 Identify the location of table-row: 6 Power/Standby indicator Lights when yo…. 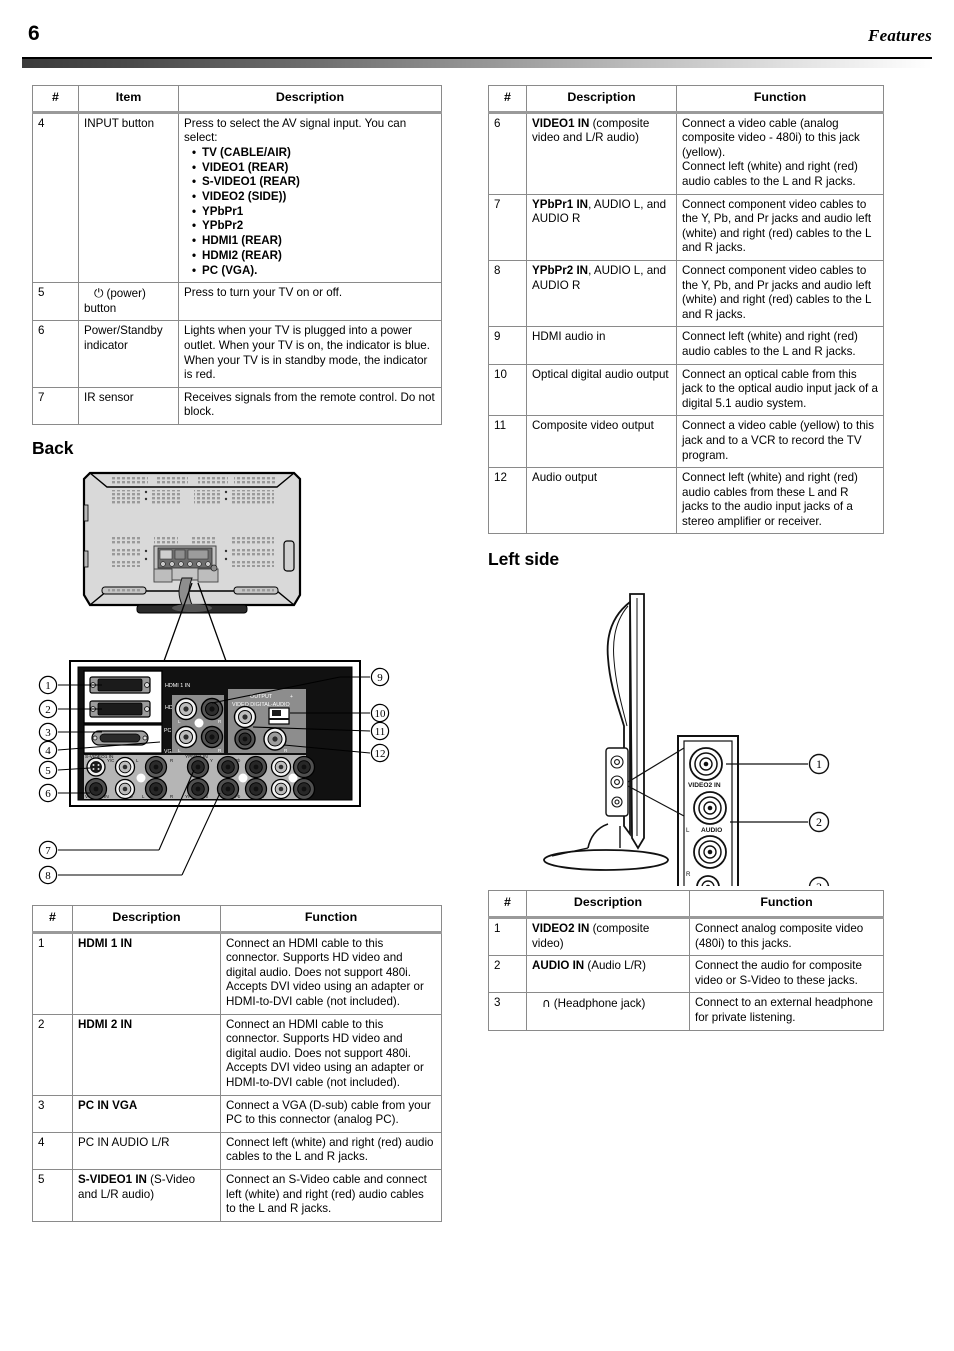
(237, 354).